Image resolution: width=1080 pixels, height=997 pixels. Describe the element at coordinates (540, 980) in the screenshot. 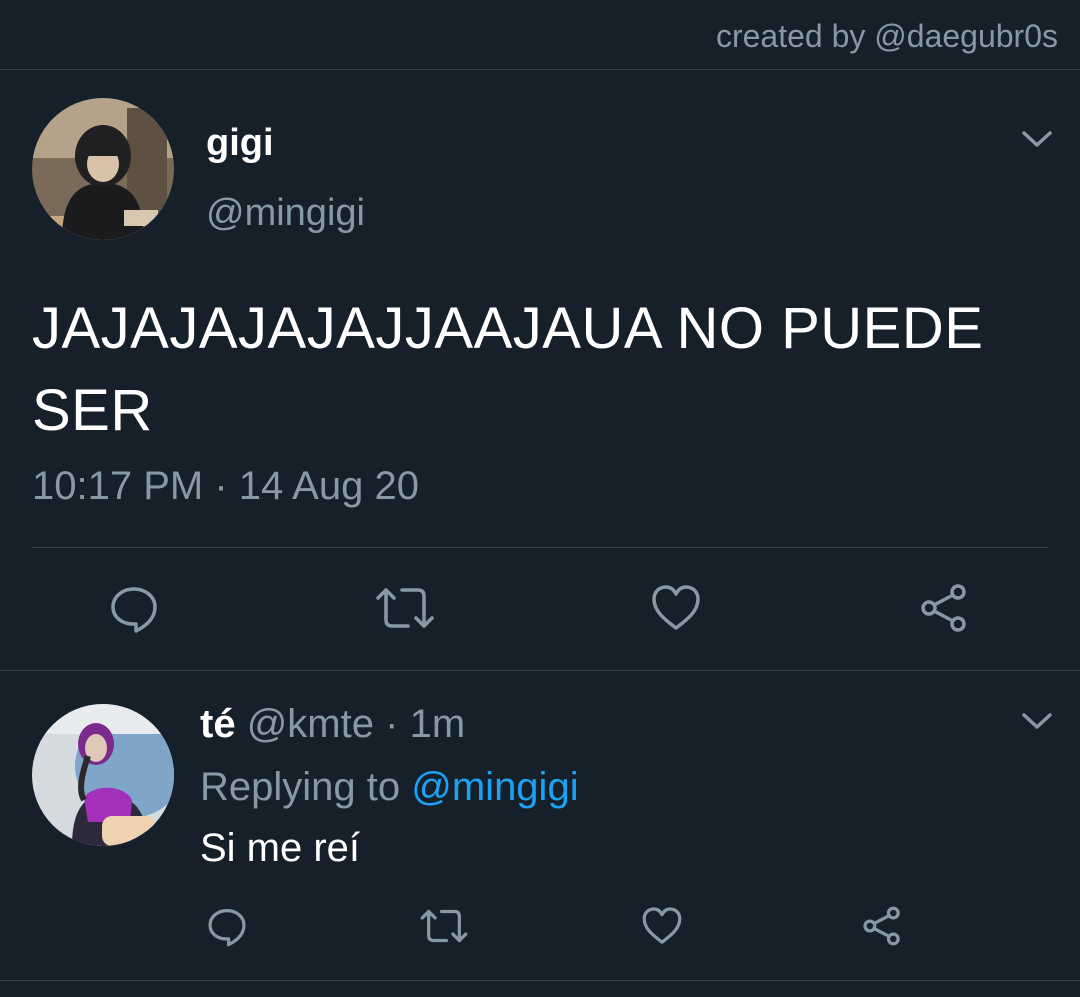

I see `bottom-divider` at that location.